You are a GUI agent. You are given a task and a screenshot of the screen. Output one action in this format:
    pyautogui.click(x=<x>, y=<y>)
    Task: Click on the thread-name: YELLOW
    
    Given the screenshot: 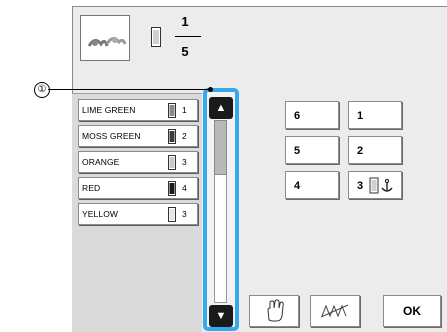 What is the action you would take?
    pyautogui.click(x=100, y=214)
    